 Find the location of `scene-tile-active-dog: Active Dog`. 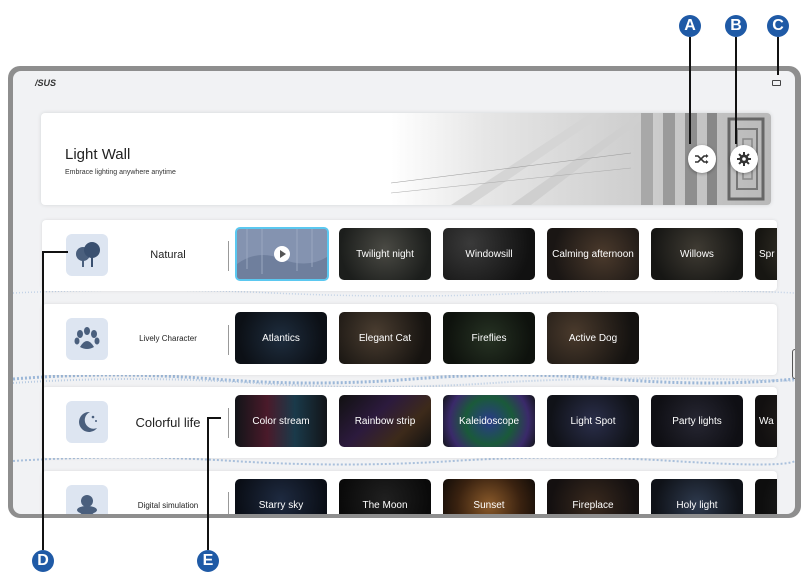

scene-tile-active-dog: Active Dog is located at coordinates (593, 338).